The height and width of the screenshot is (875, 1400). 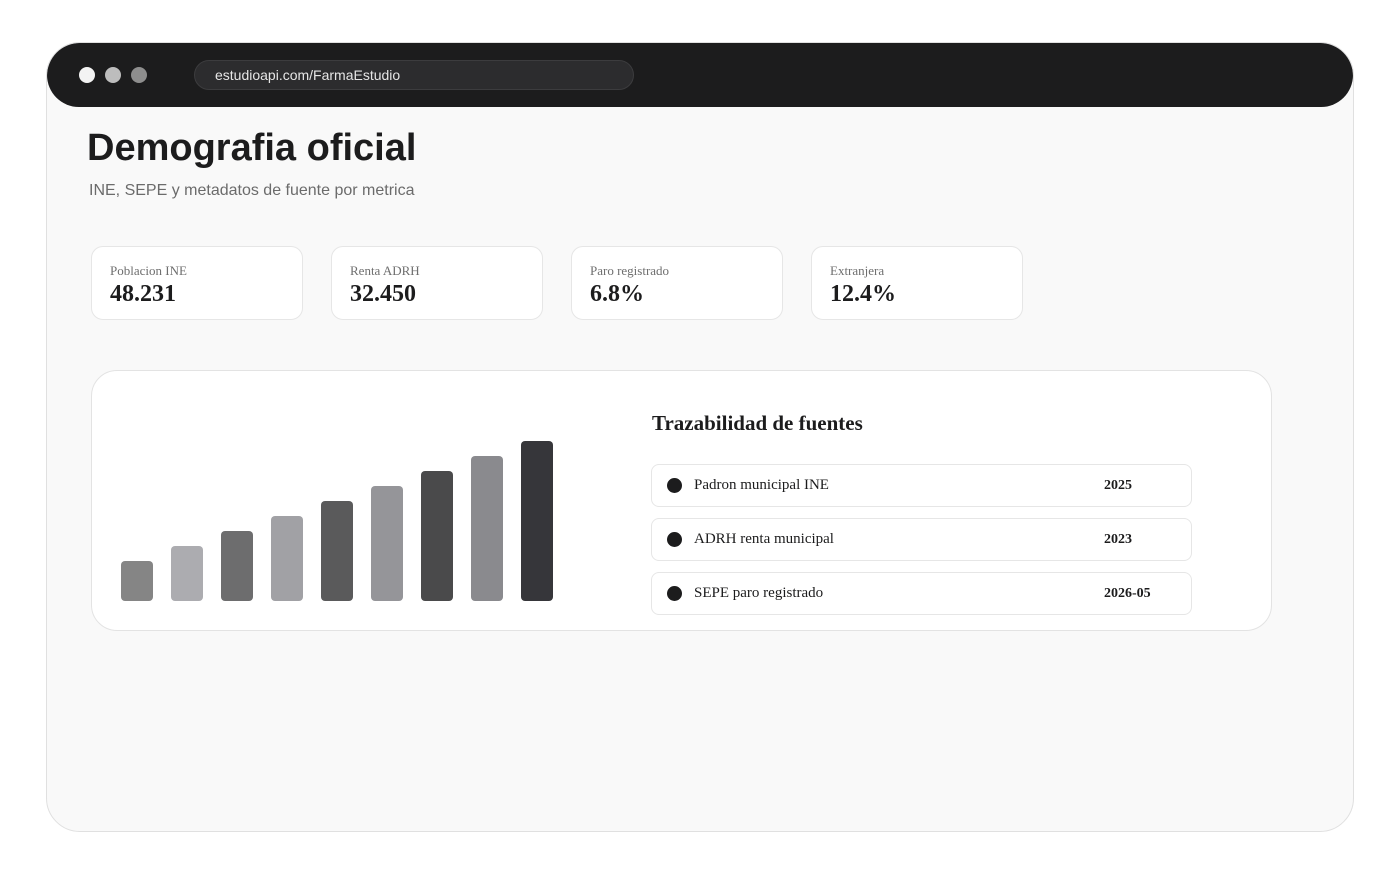 I want to click on stat-value: 32.450, so click(x=383, y=294).